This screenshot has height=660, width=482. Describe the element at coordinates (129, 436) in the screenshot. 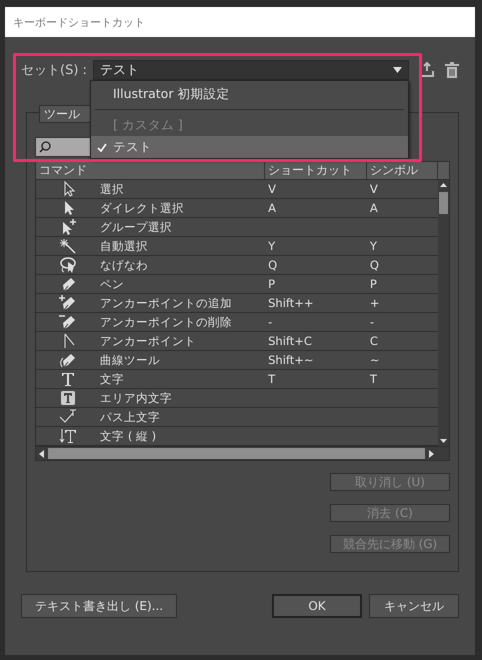

I see `command-cell-text: 文字 ( 縦 )` at that location.